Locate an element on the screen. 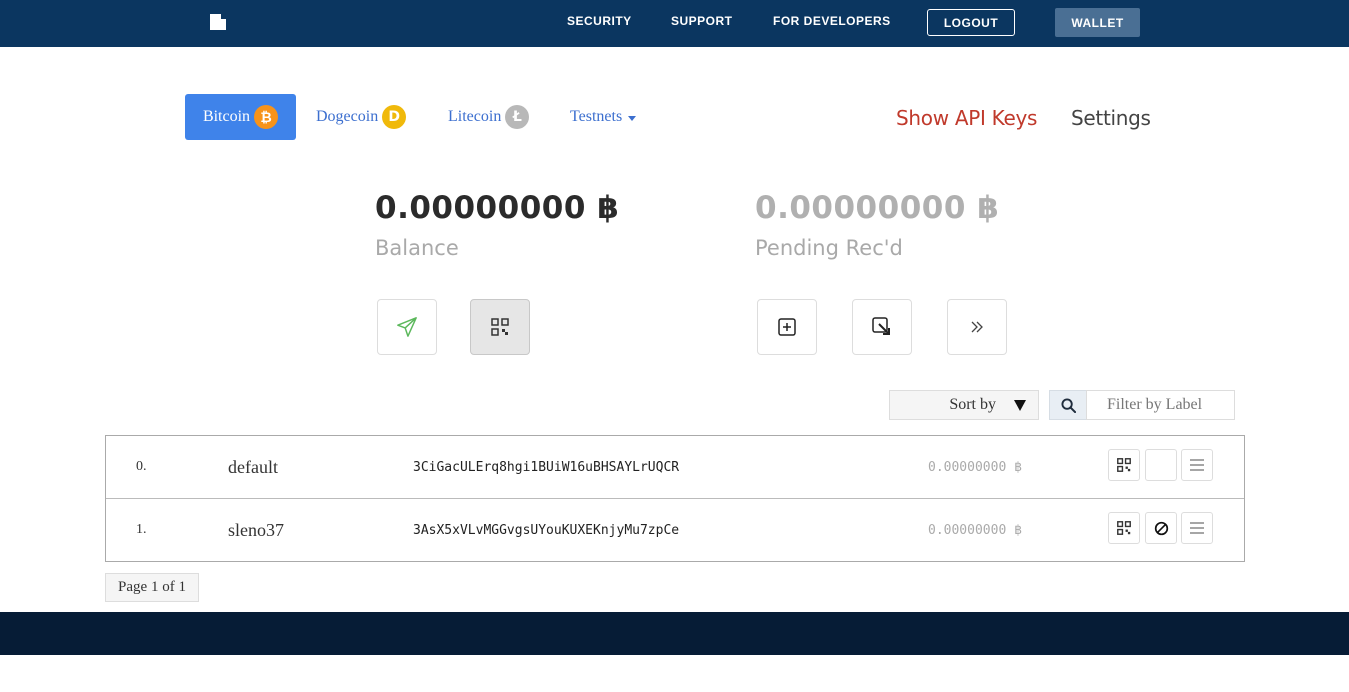 The height and width of the screenshot is (692, 1349). row-address: 3CiGacULErq8hgi1BUiW16uBHSAYLrUQCR is located at coordinates (546, 467).